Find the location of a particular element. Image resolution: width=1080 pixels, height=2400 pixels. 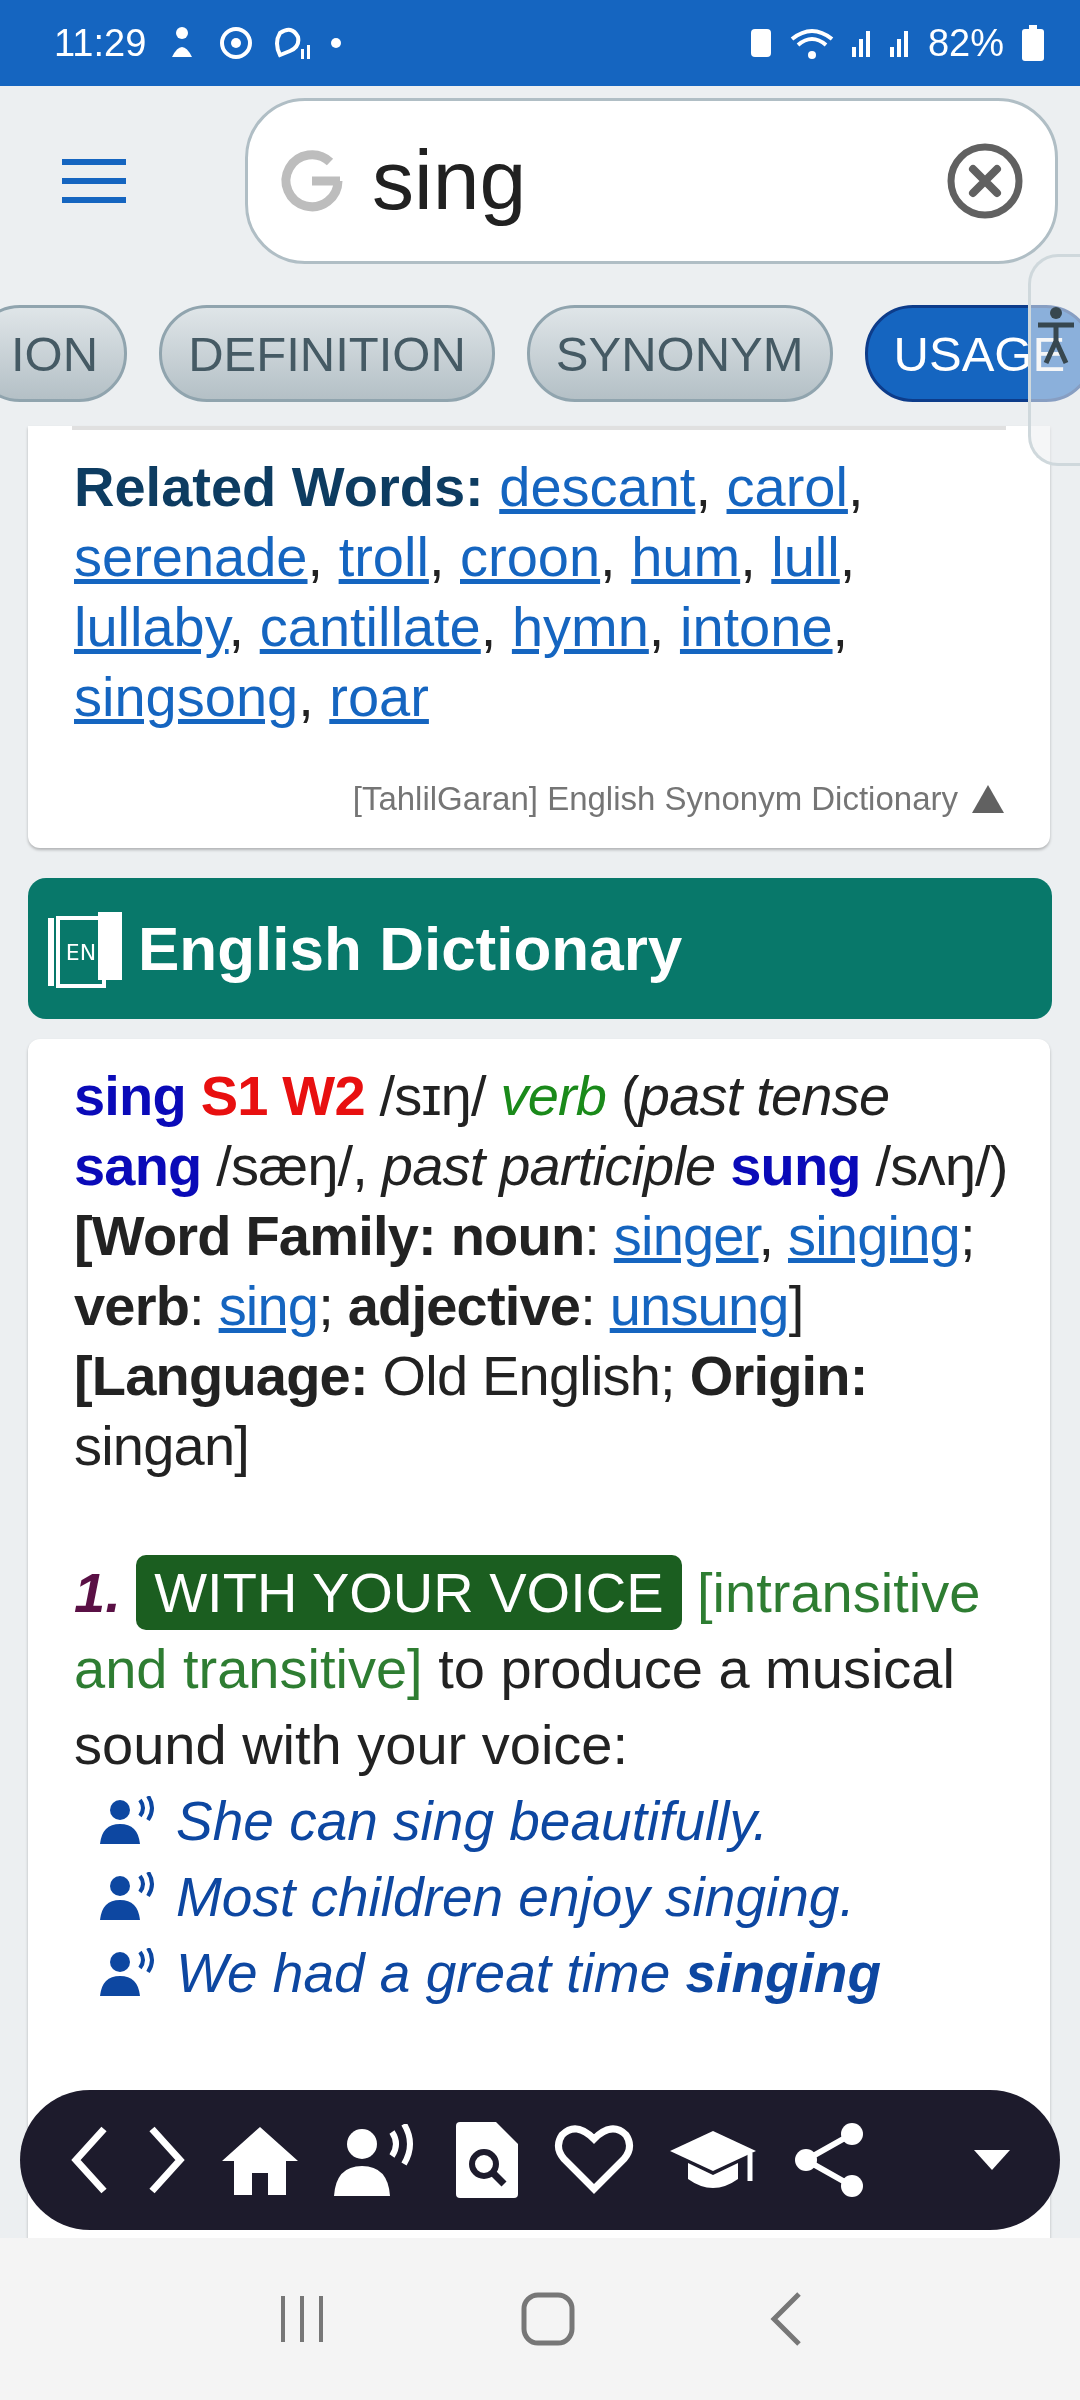

document-search-icon is located at coordinates (487, 2160).